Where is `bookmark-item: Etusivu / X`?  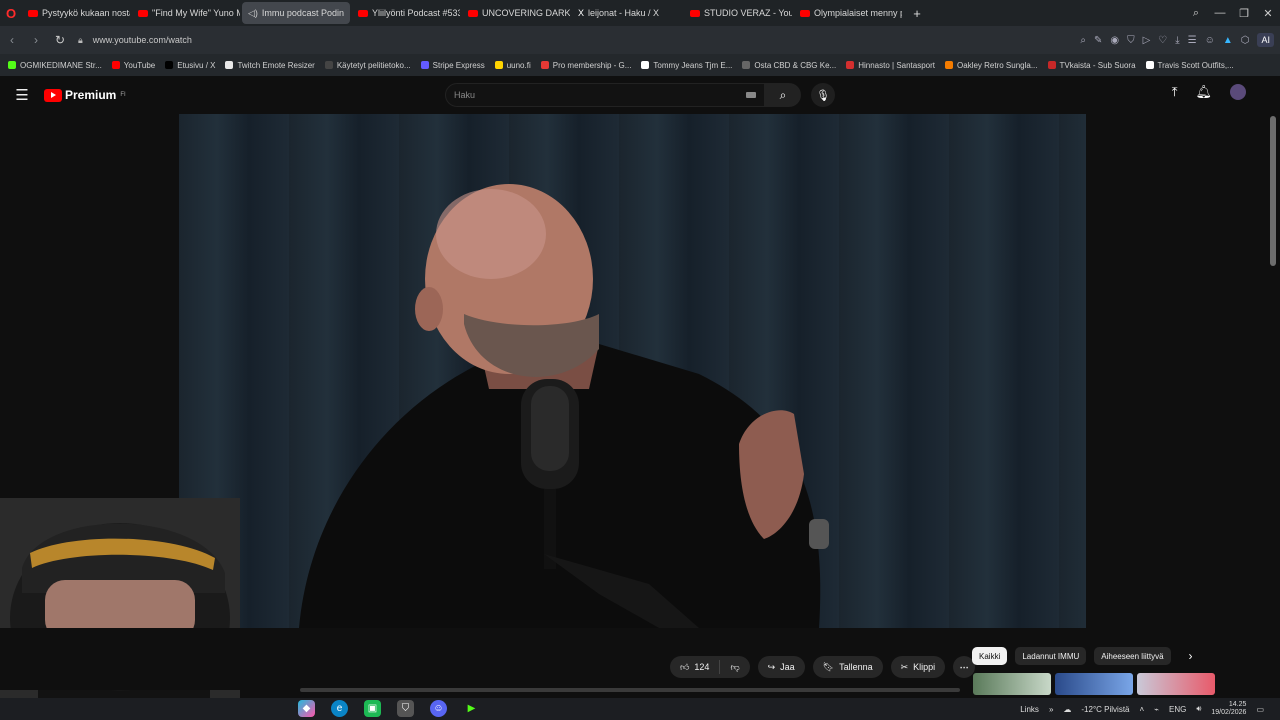
bookmark-item: Etusivu / X is located at coordinates (190, 65).